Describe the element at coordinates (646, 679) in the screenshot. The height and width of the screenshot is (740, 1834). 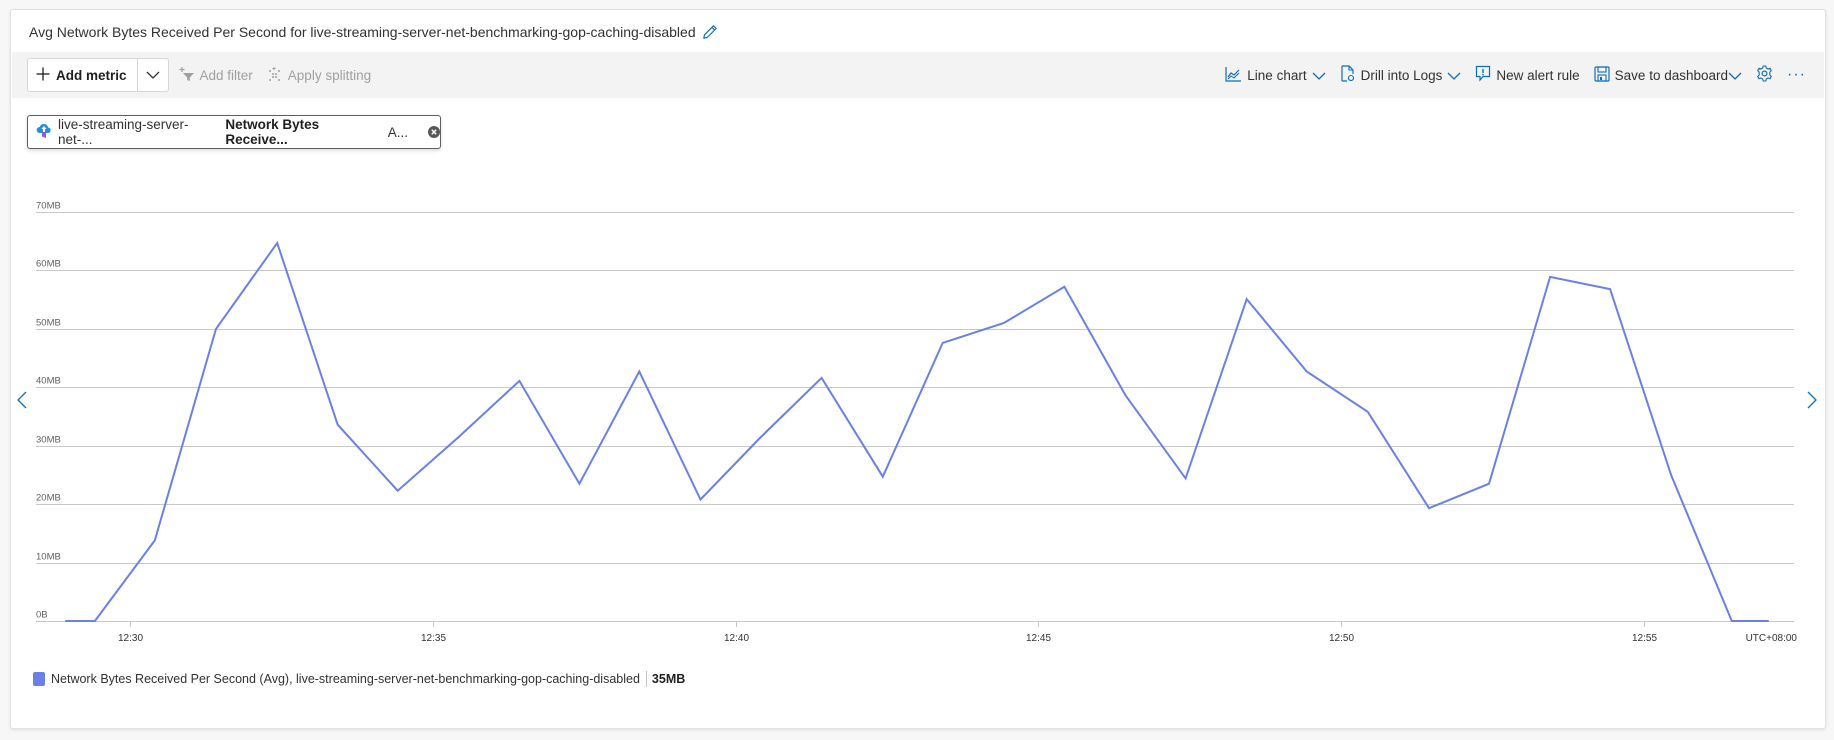
I see `legend-divider` at that location.